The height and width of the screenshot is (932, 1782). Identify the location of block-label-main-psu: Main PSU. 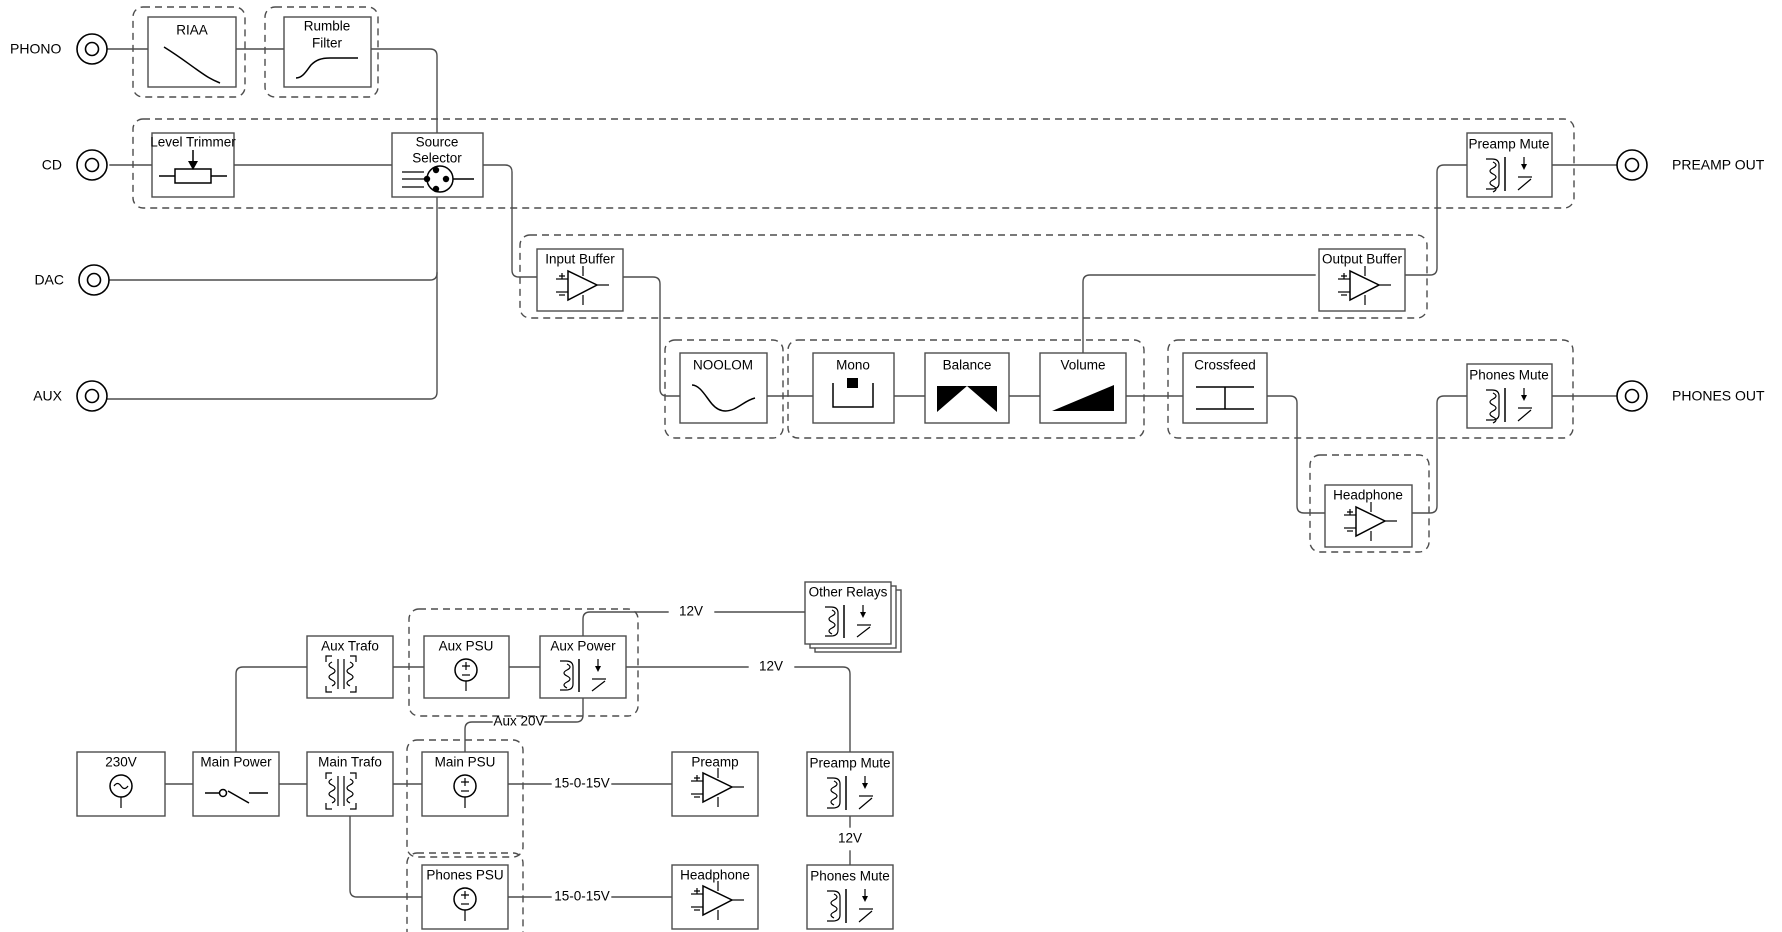
(465, 762).